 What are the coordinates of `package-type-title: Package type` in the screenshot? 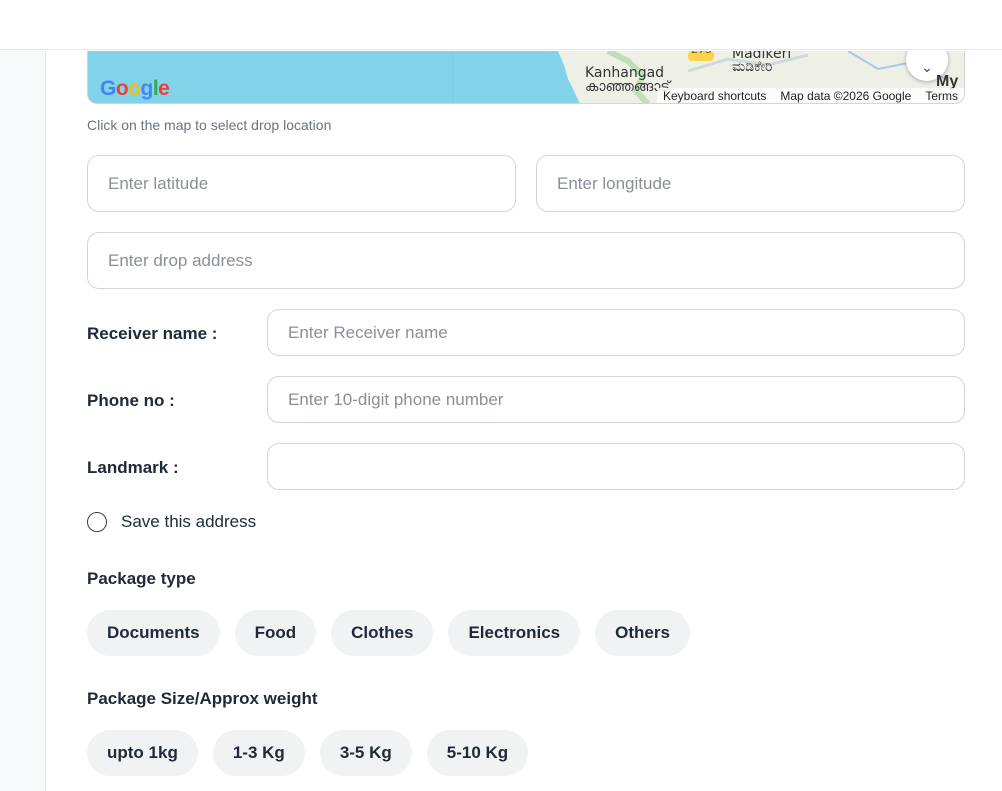 It's located at (141, 578).